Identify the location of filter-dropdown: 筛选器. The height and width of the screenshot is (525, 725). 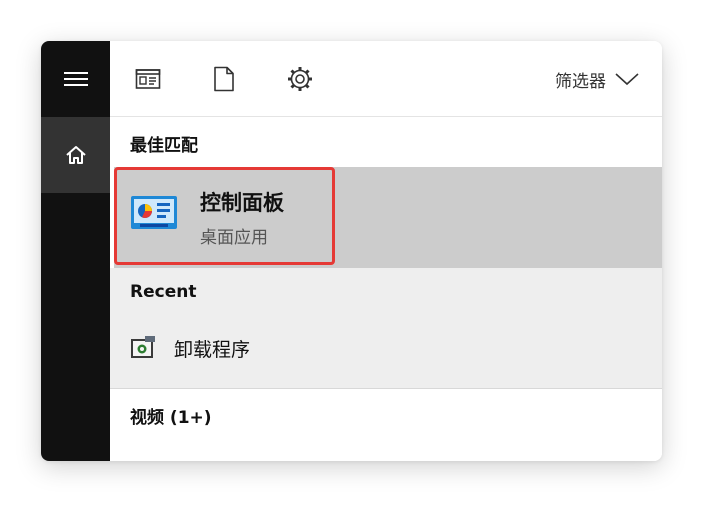
(597, 79).